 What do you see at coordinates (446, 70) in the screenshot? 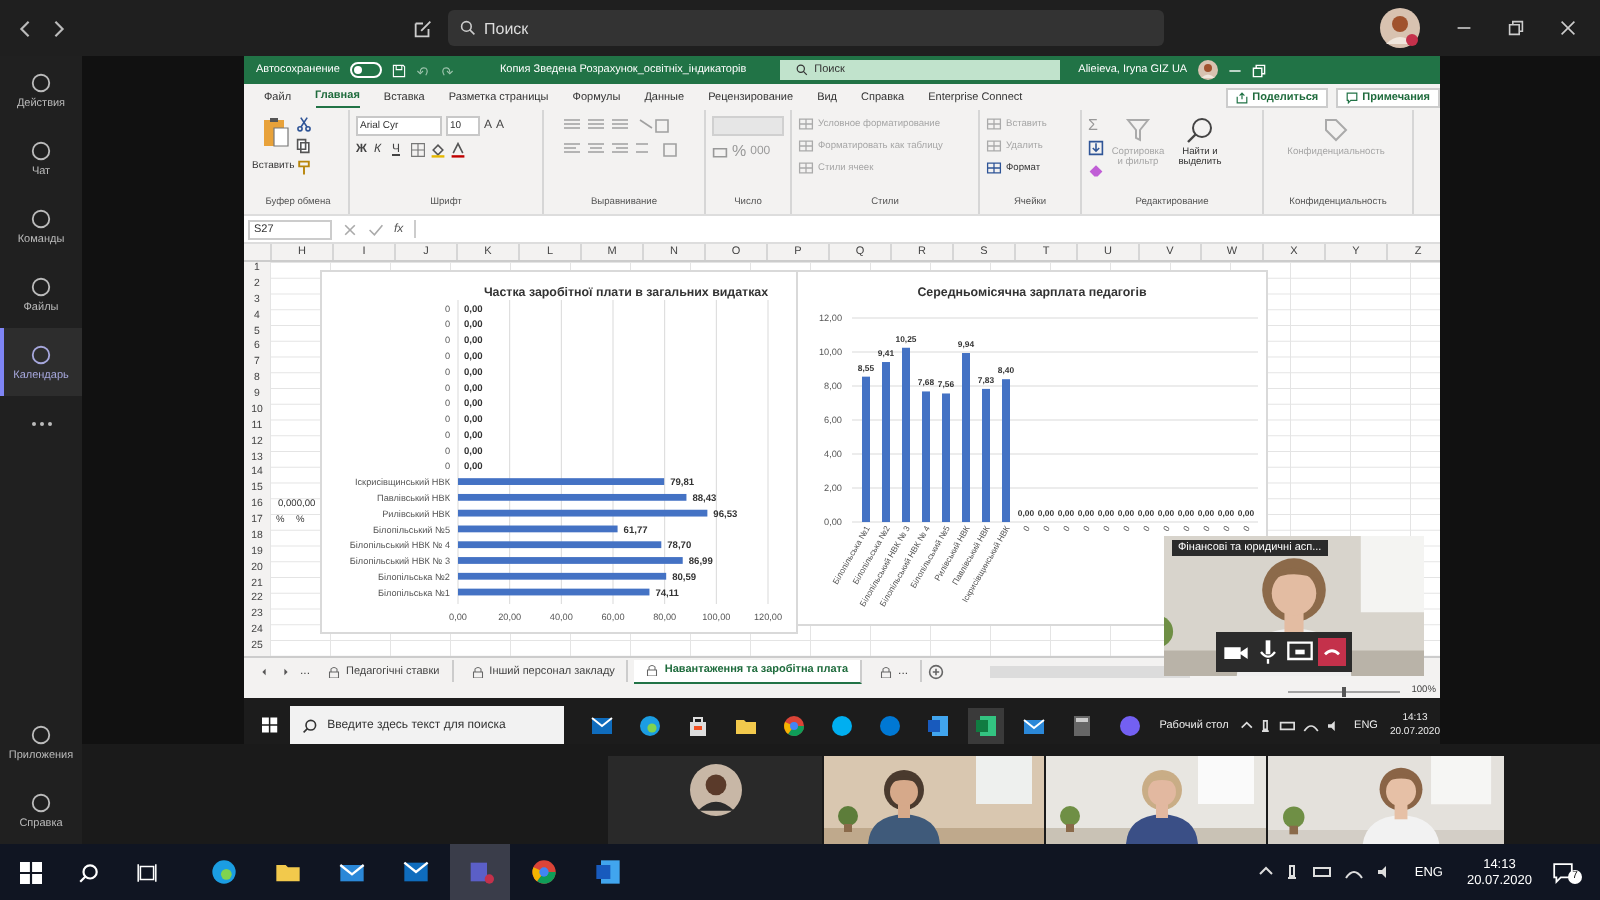
I see `redo-icon` at bounding box center [446, 70].